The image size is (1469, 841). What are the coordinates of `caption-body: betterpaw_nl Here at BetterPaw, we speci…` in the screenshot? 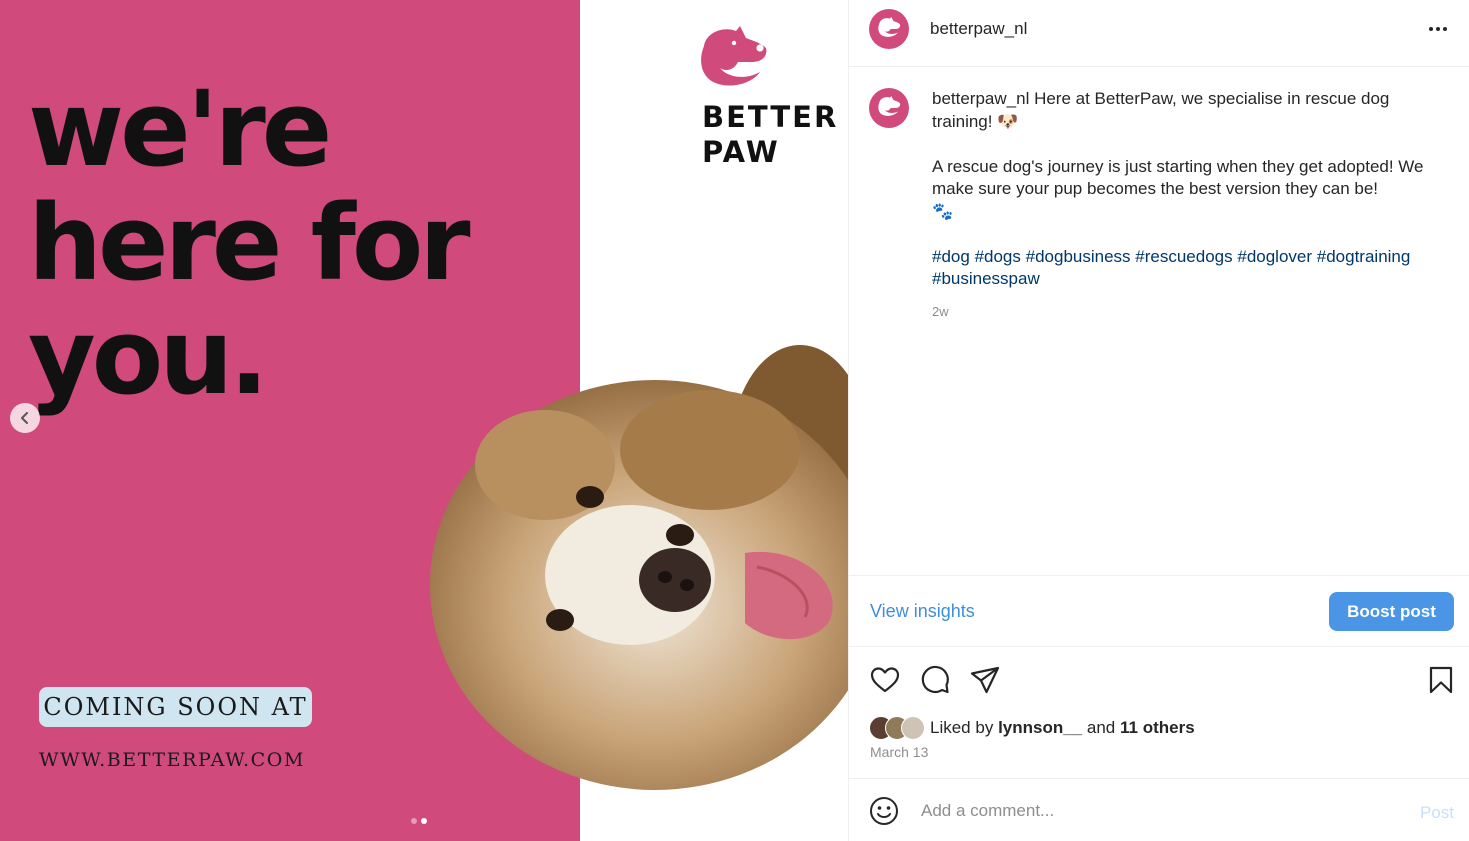 It's located at (1192, 205).